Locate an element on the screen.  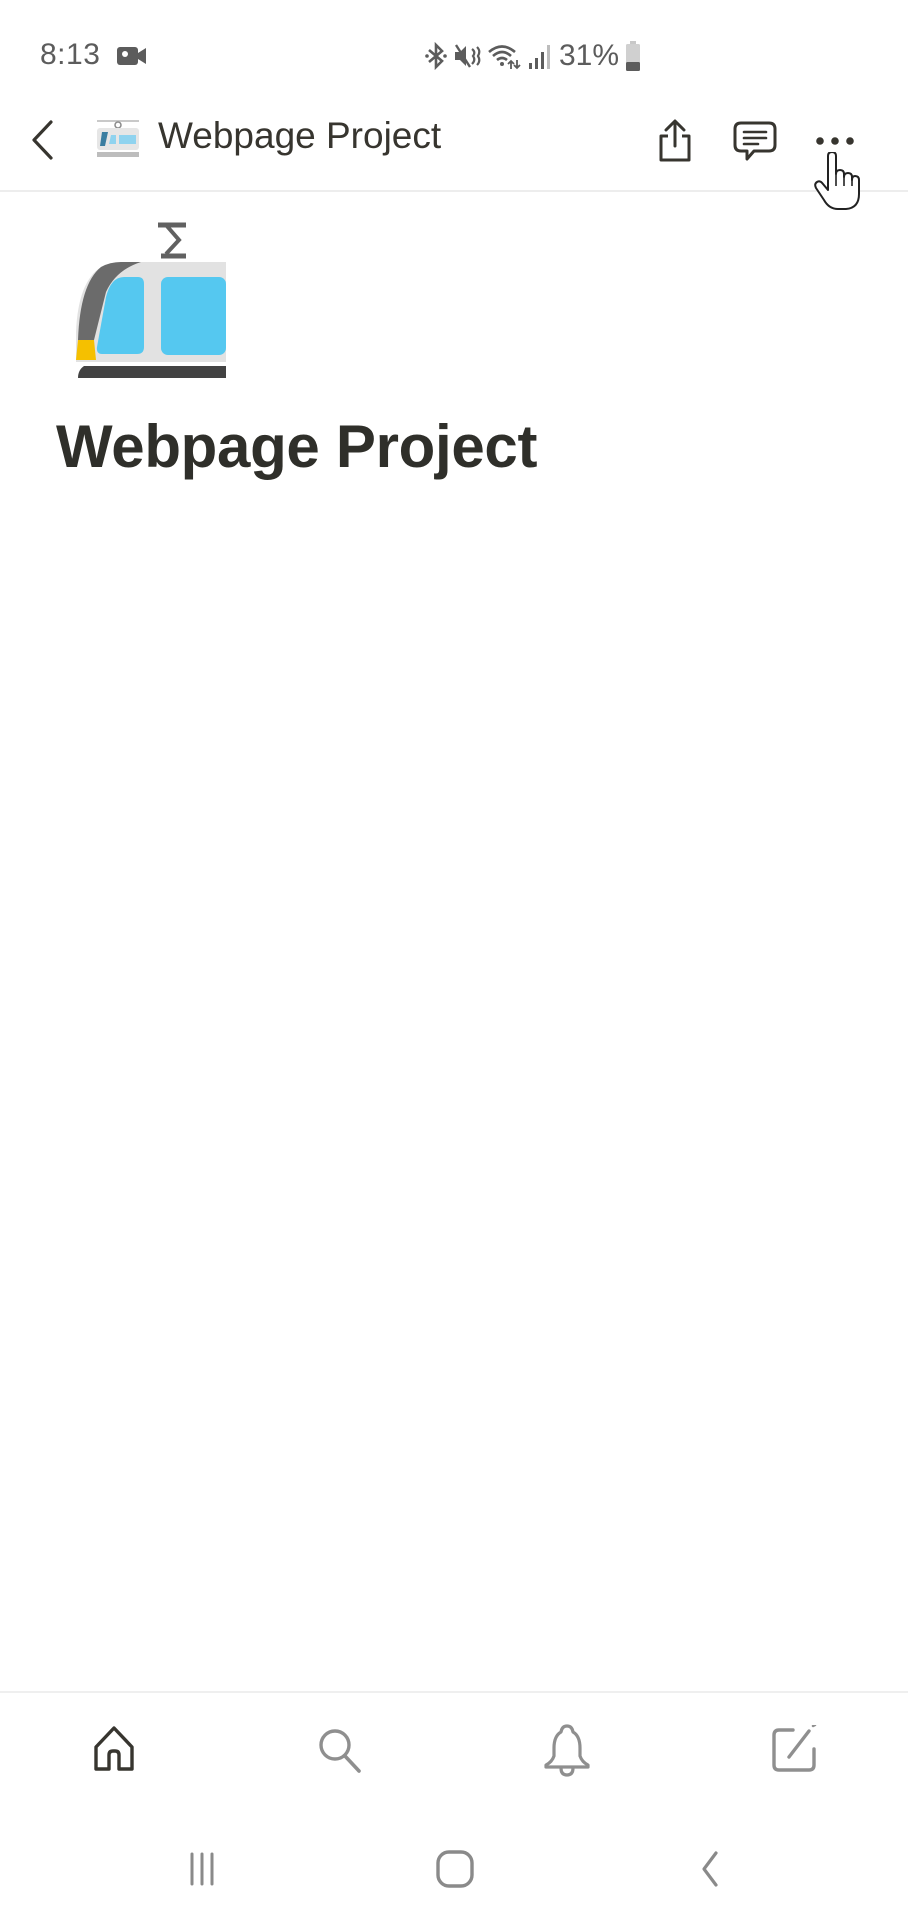
back-icon is located at coordinates (710, 1869).